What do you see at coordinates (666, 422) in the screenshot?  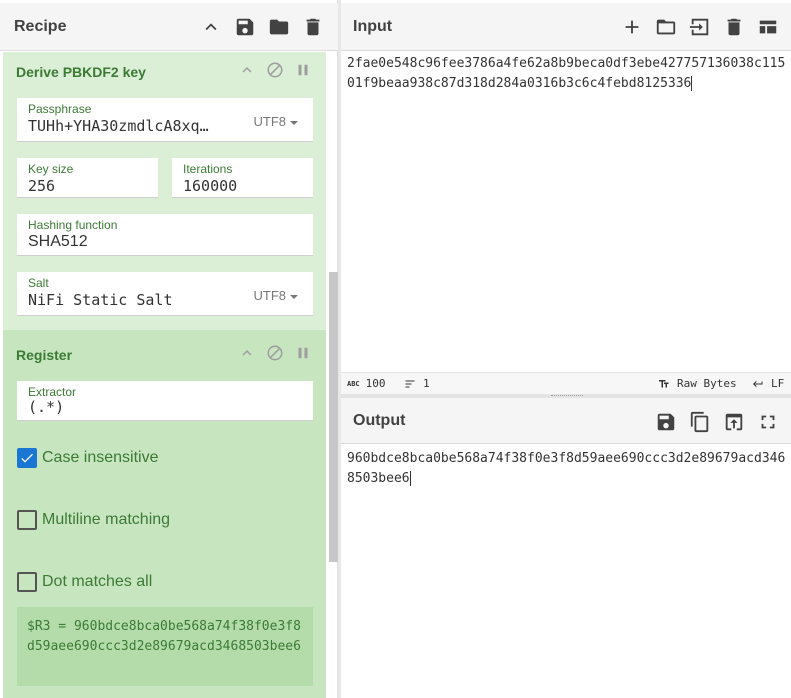 I see `save-output-icon` at bounding box center [666, 422].